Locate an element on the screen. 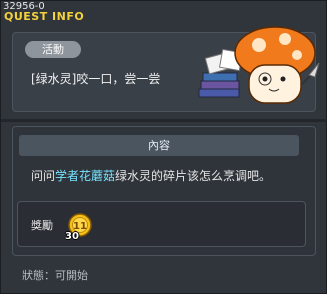  reward-box is located at coordinates (161, 224).